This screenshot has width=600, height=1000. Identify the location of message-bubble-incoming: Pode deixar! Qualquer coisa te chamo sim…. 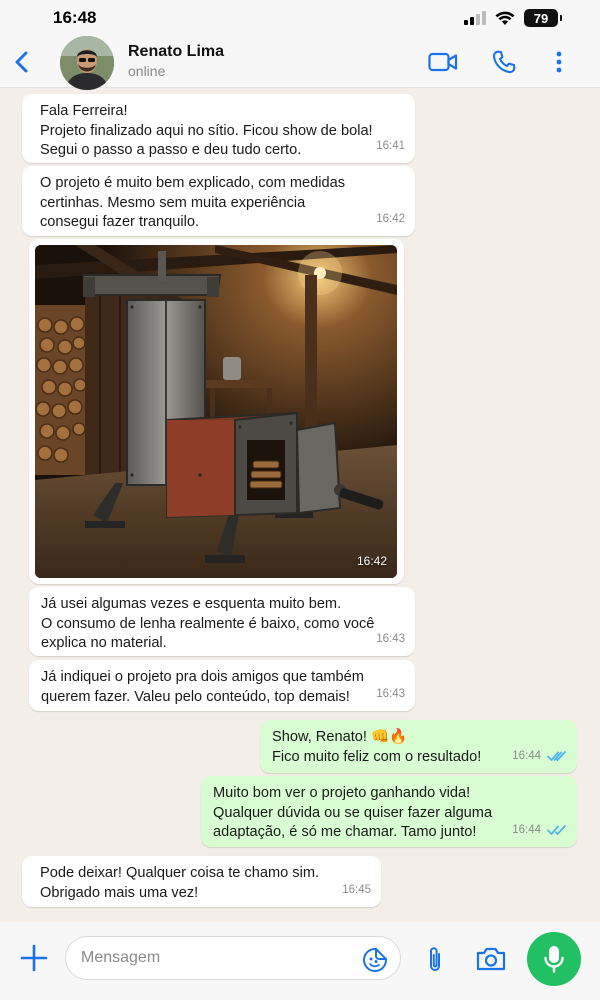
(201, 881).